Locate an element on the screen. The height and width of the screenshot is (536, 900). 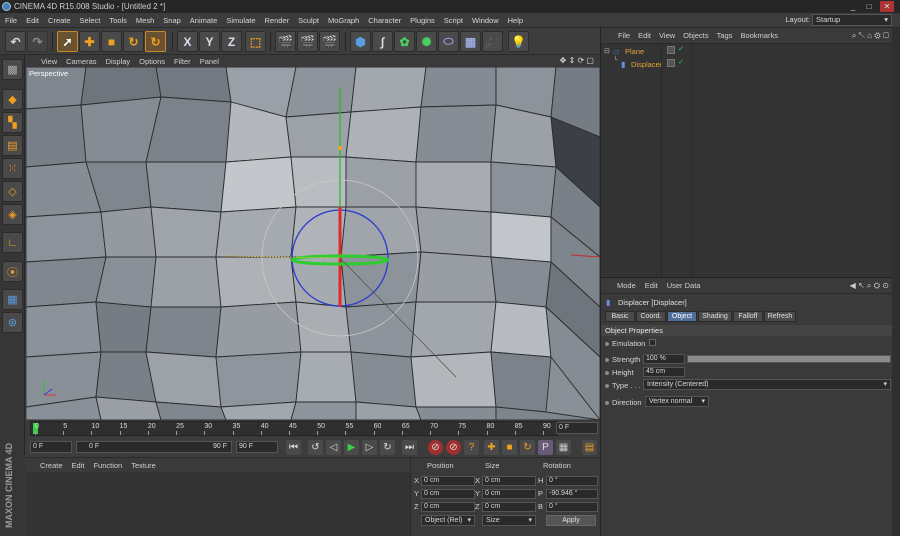
floor-button: ▦ is located at coordinates (470, 41).